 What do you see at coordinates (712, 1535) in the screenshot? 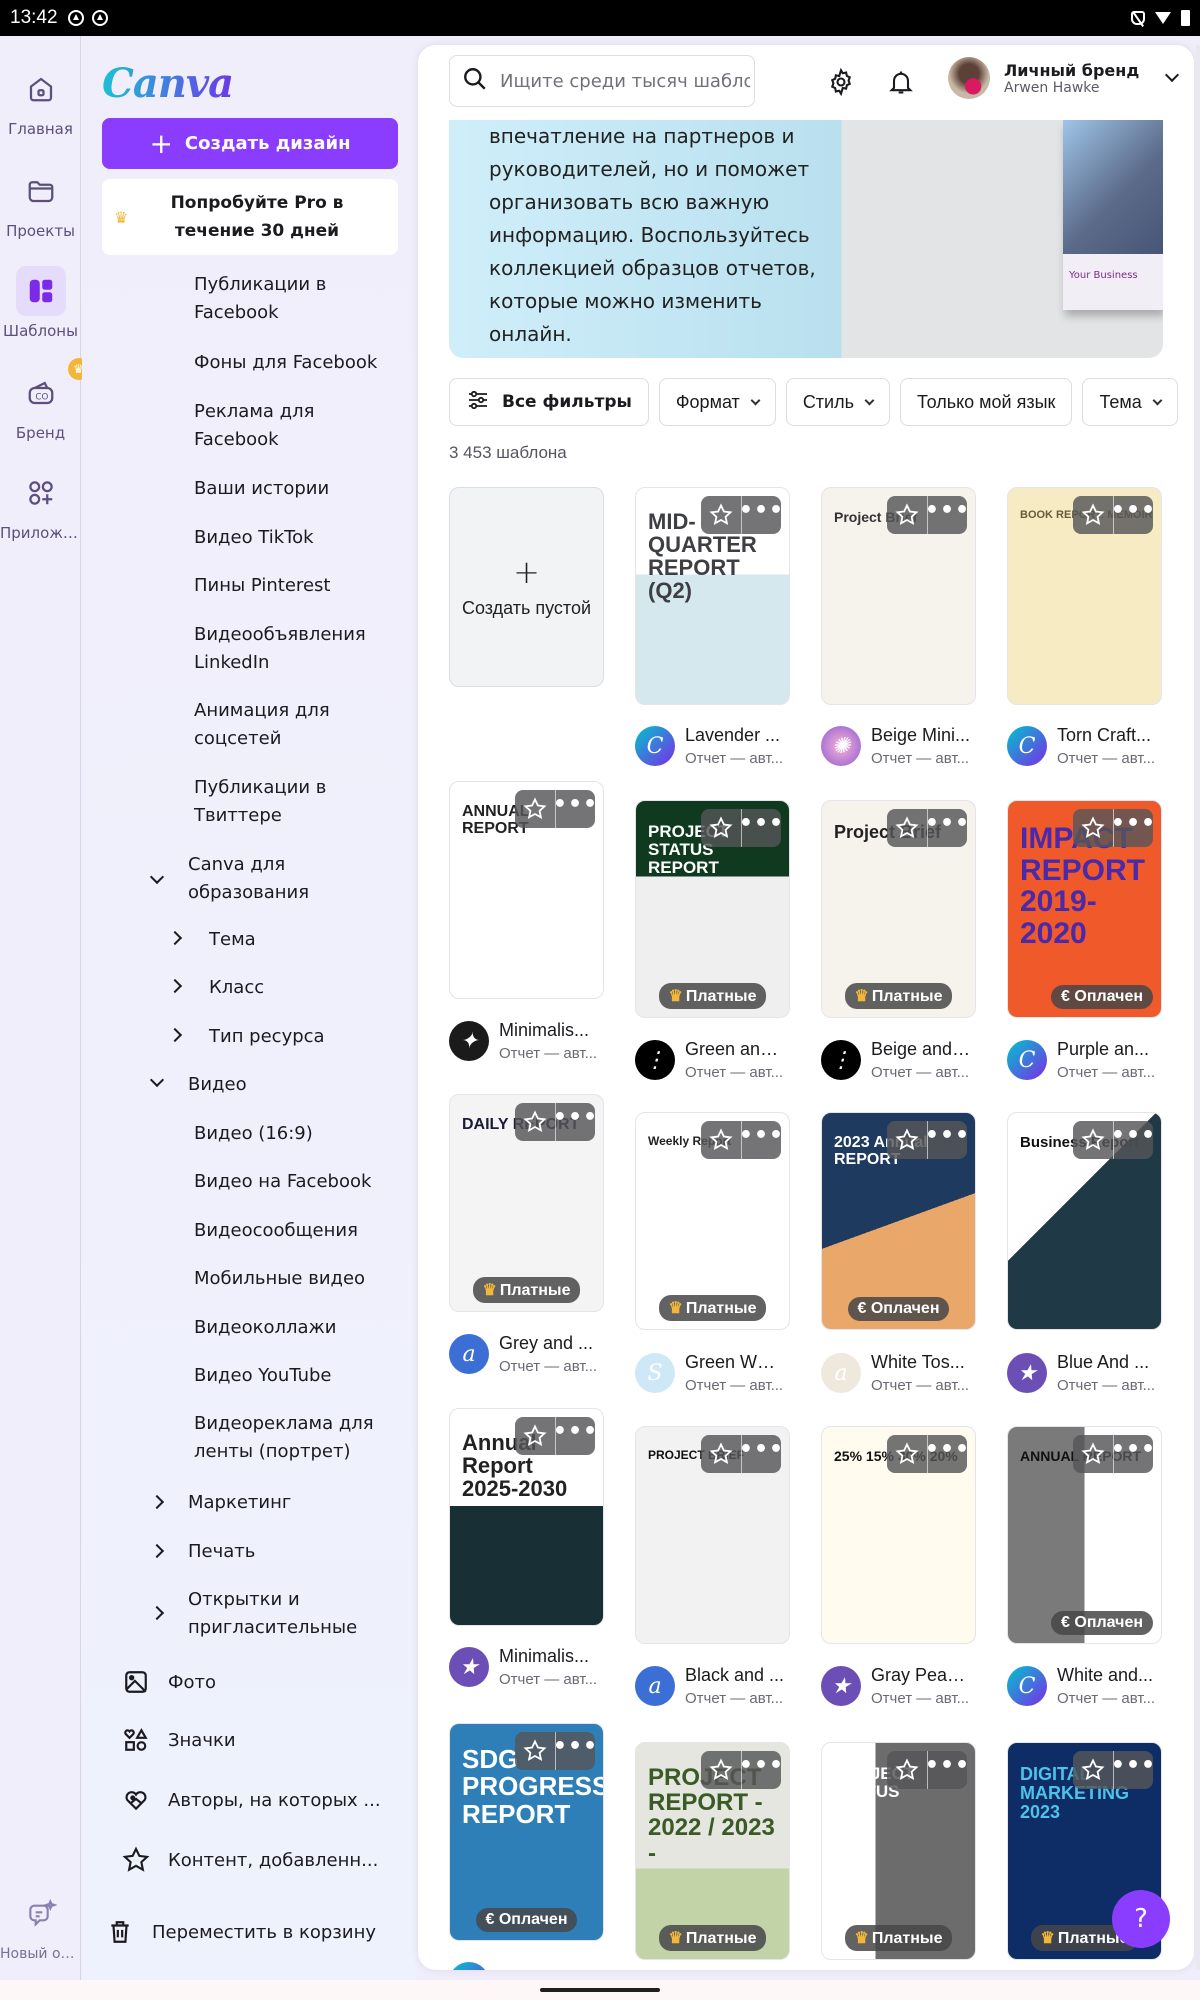
I see `template-thumbnail: PROJECT BRIEF •••` at bounding box center [712, 1535].